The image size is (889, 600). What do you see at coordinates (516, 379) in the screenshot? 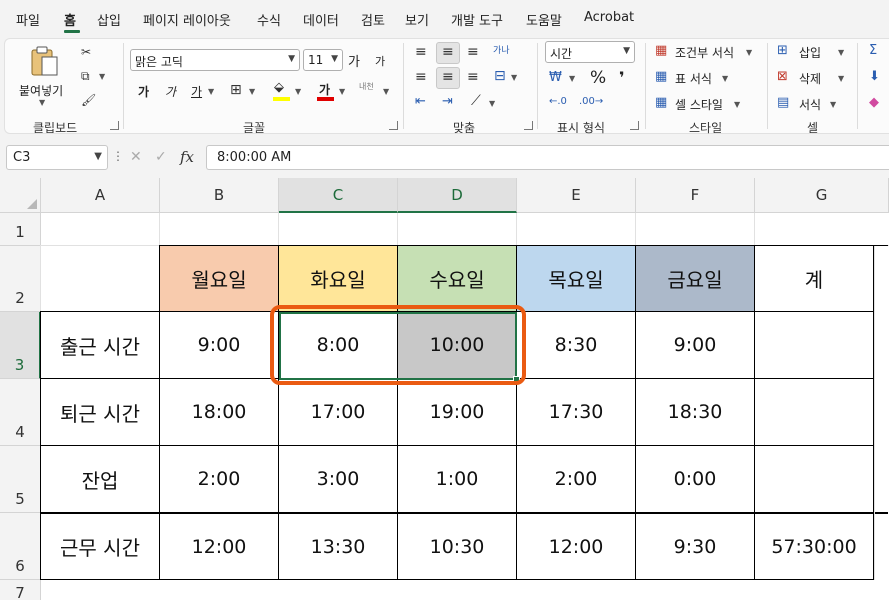
I see `fill-handle` at bounding box center [516, 379].